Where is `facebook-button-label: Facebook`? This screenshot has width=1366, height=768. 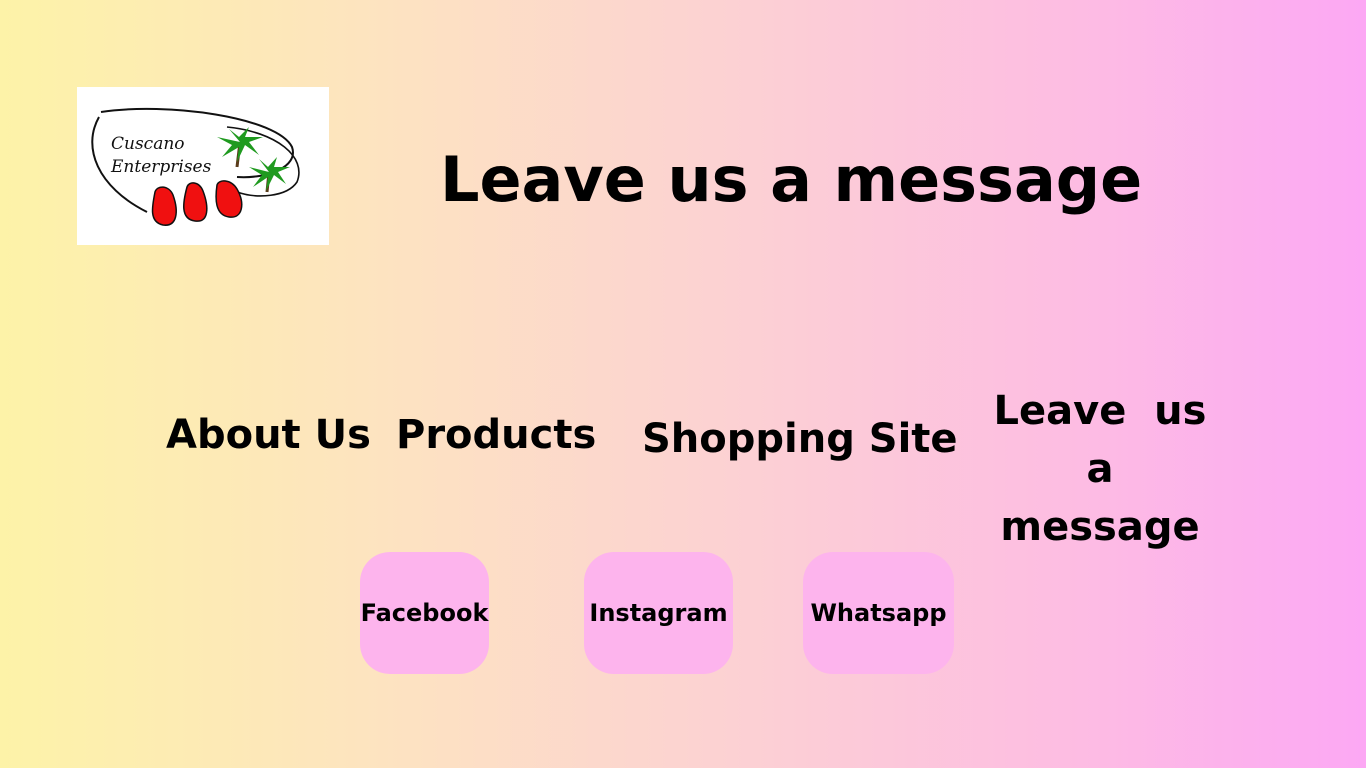
facebook-button-label: Facebook is located at coordinates (424, 613).